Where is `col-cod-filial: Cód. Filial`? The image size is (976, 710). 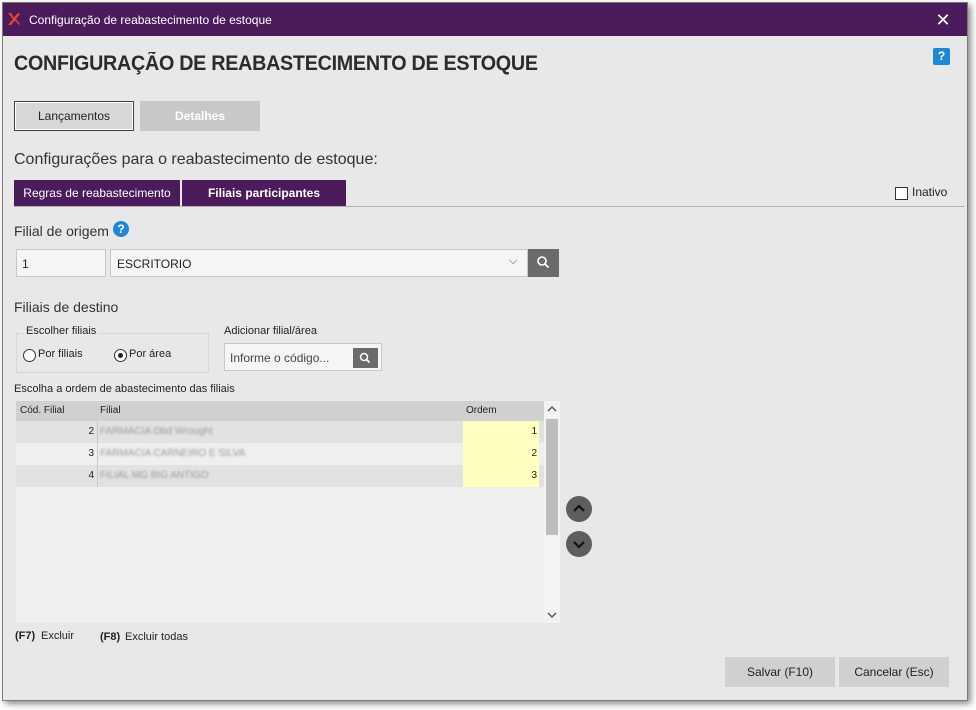
col-cod-filial: Cód. Filial is located at coordinates (42, 410).